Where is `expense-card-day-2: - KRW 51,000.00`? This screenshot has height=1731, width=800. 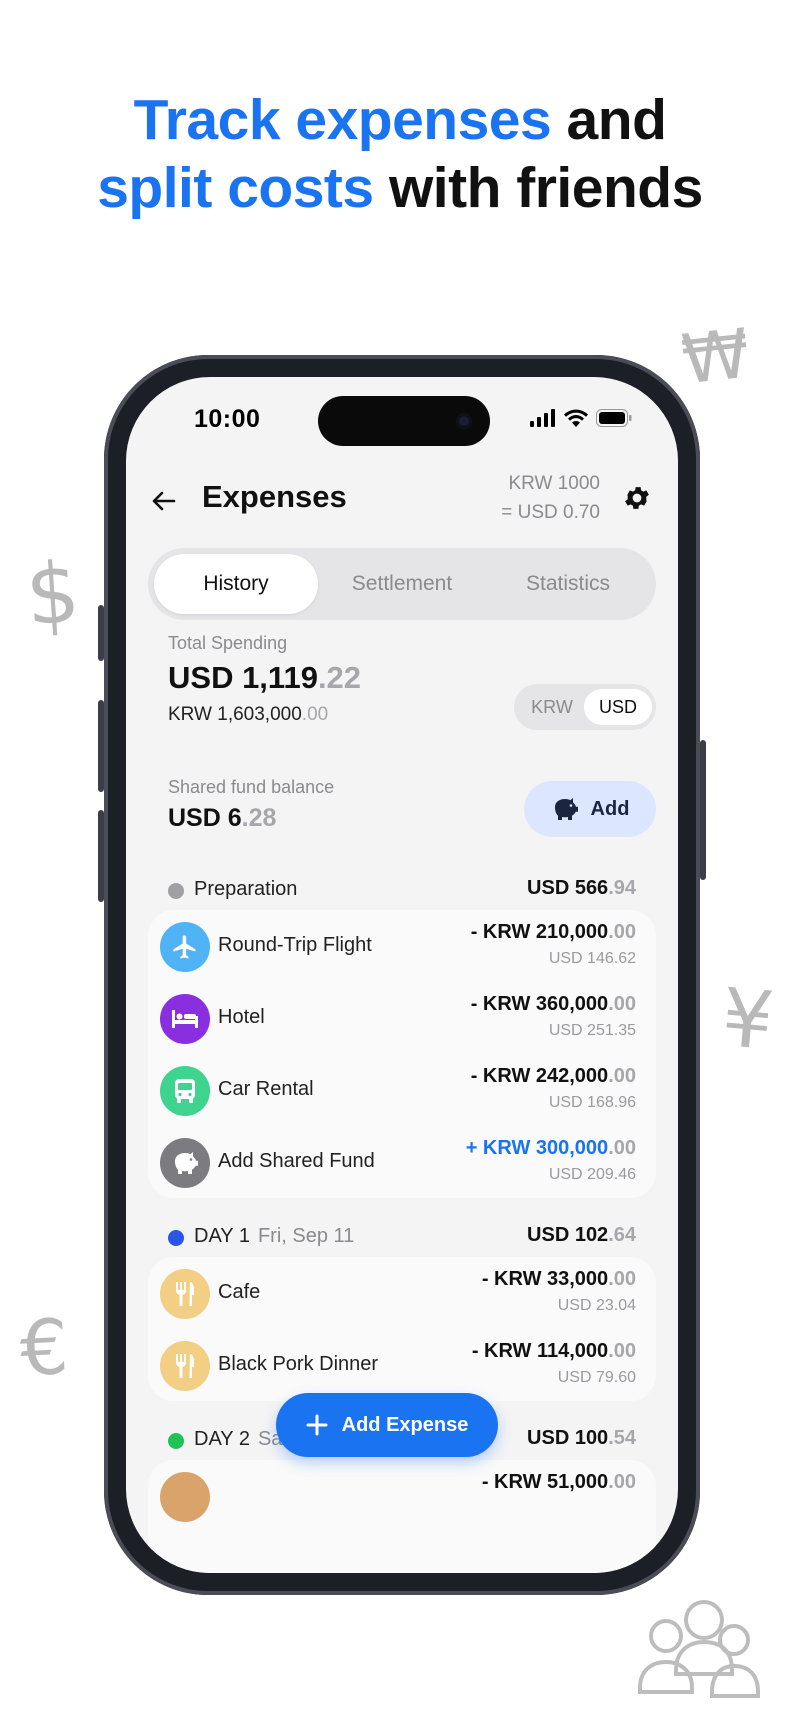
expense-card-day-2: - KRW 51,000.00 is located at coordinates (402, 1516).